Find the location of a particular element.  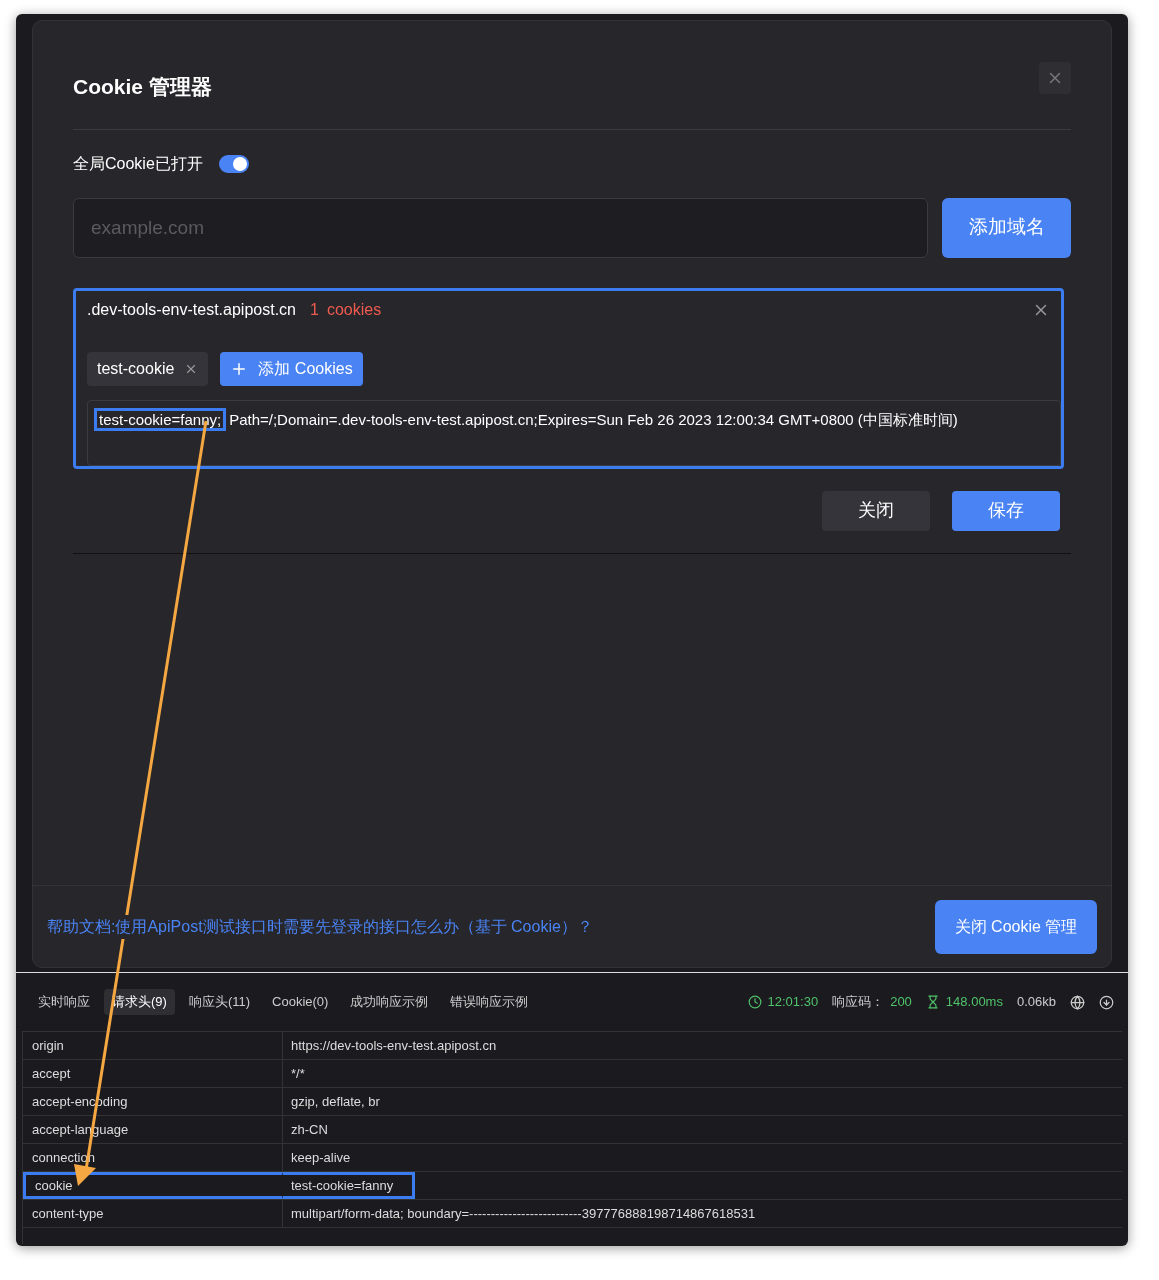

download-icon is located at coordinates (1106, 1002).